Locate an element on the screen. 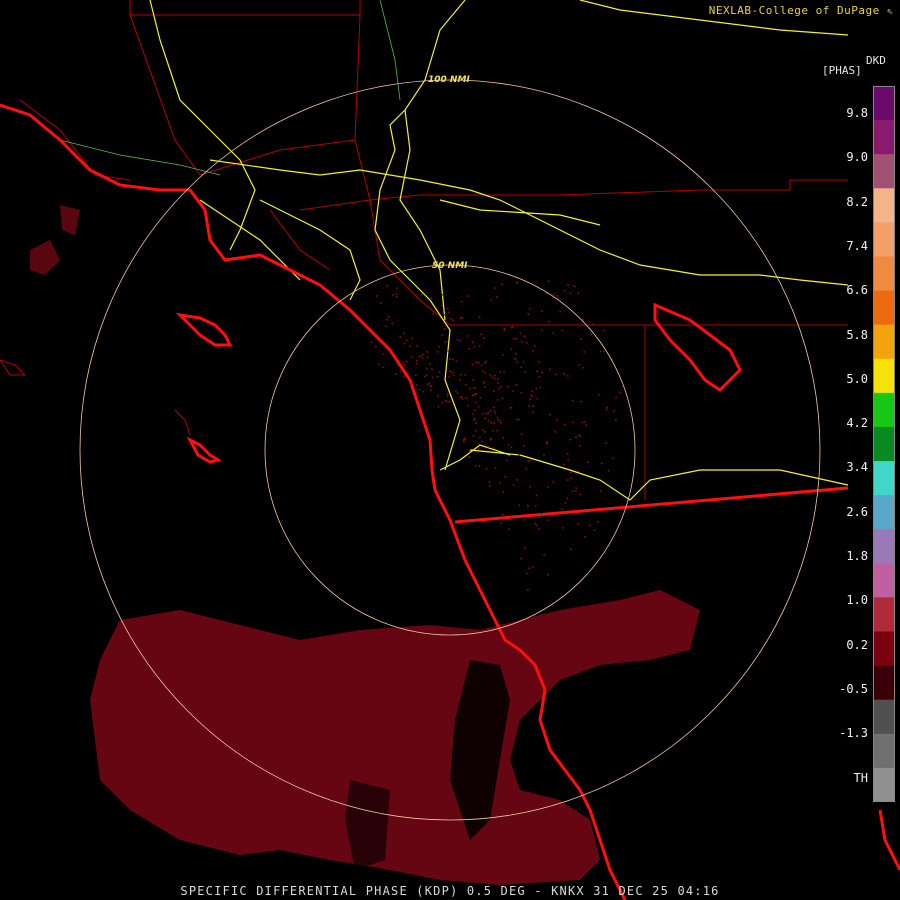 The height and width of the screenshot is (900, 900). legend-tick-label: 6.6 is located at coordinates (857, 290).